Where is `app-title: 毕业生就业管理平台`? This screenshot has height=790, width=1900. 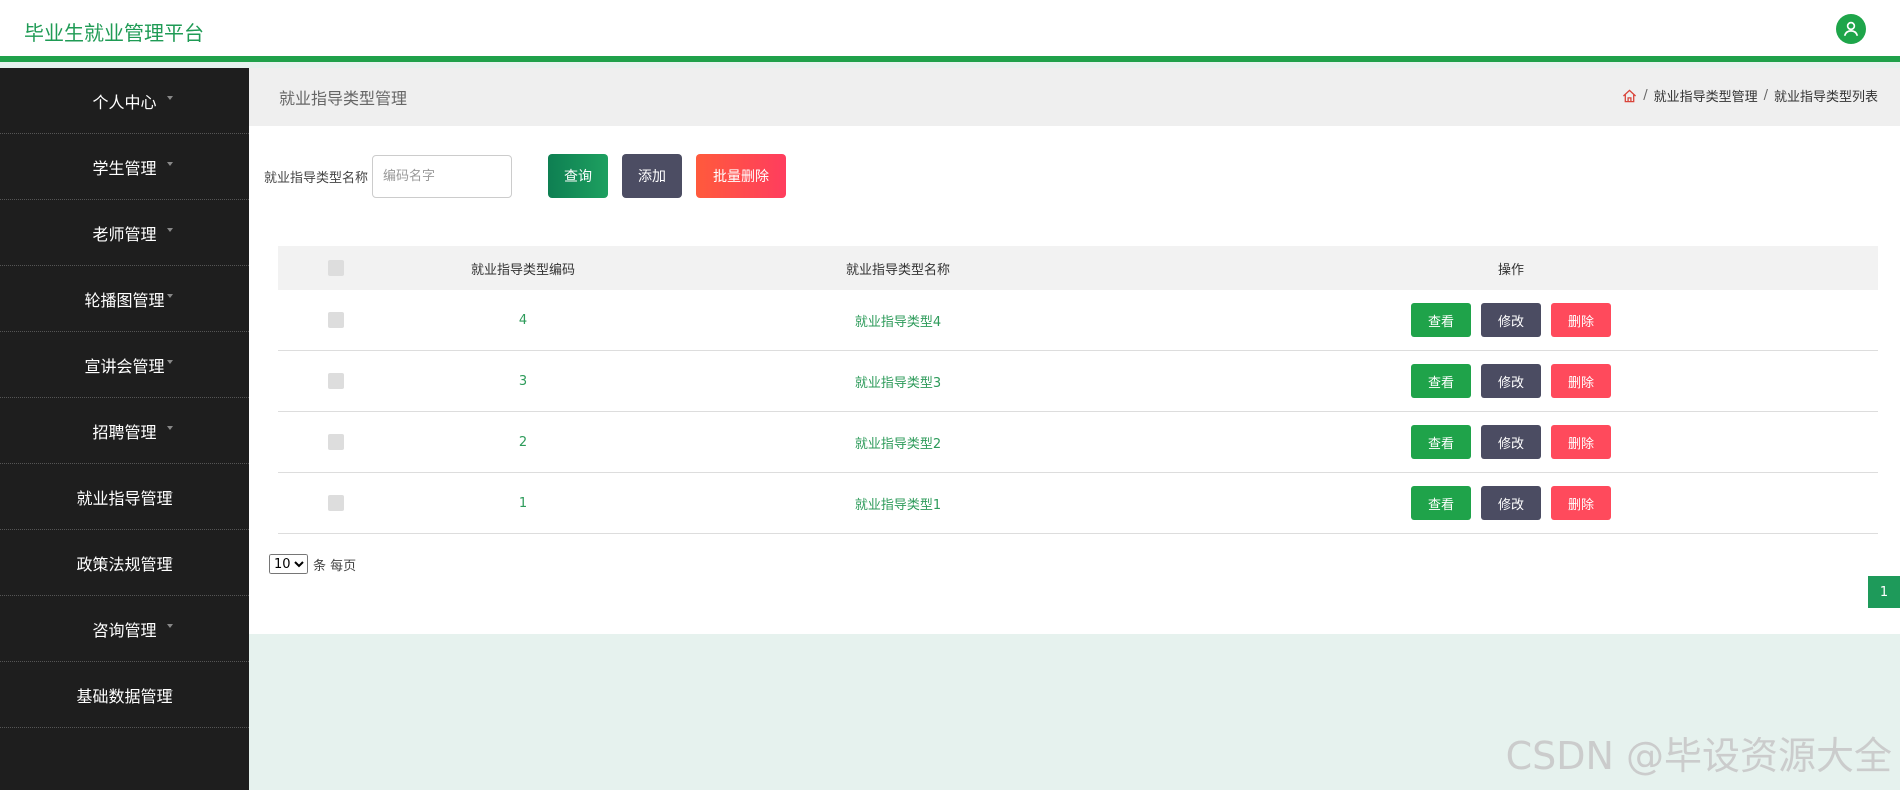 app-title: 毕业生就业管理平台 is located at coordinates (114, 33).